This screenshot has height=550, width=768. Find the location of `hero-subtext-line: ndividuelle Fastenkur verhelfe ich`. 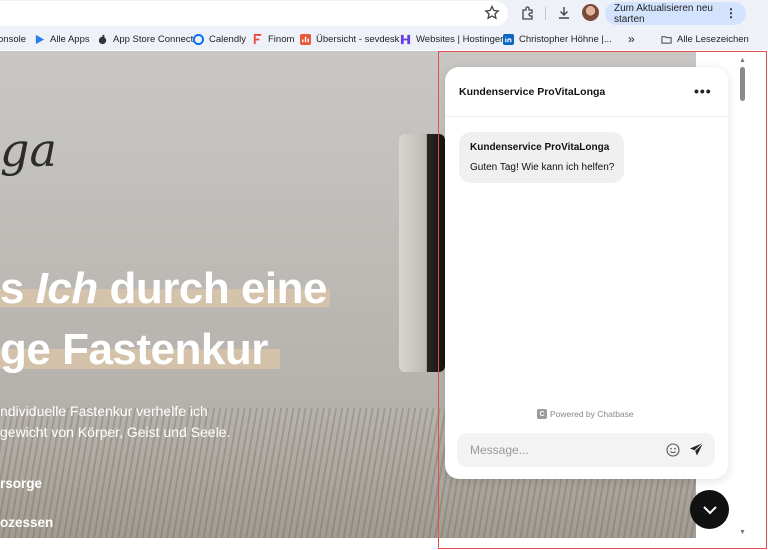

hero-subtext-line: ndividuelle Fastenkur verhelfe ich is located at coordinates (104, 411).